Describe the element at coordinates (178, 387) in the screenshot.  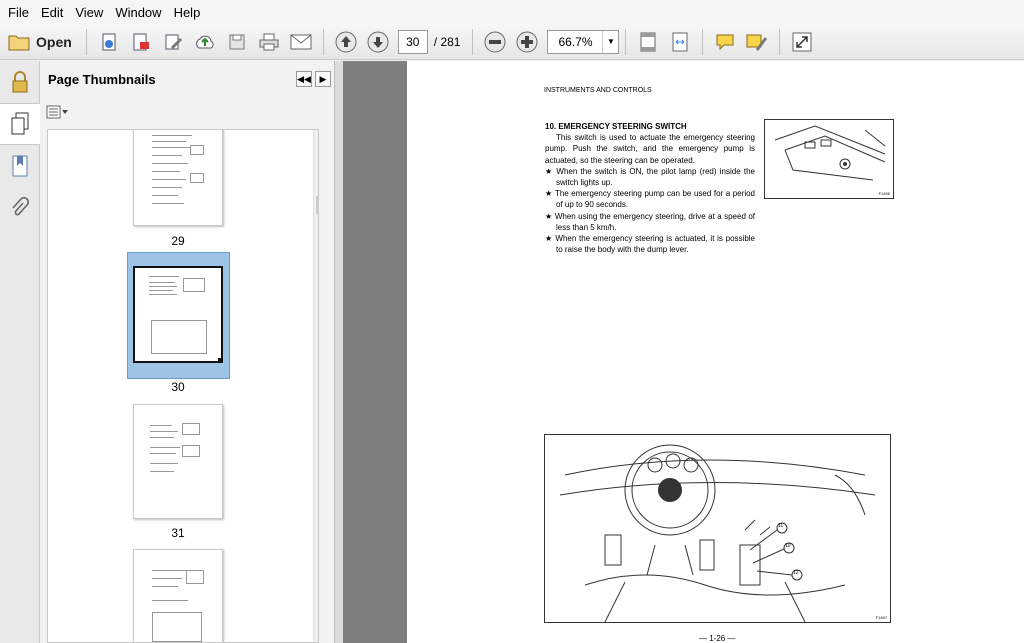
I see `thumbnail-label: 30` at that location.